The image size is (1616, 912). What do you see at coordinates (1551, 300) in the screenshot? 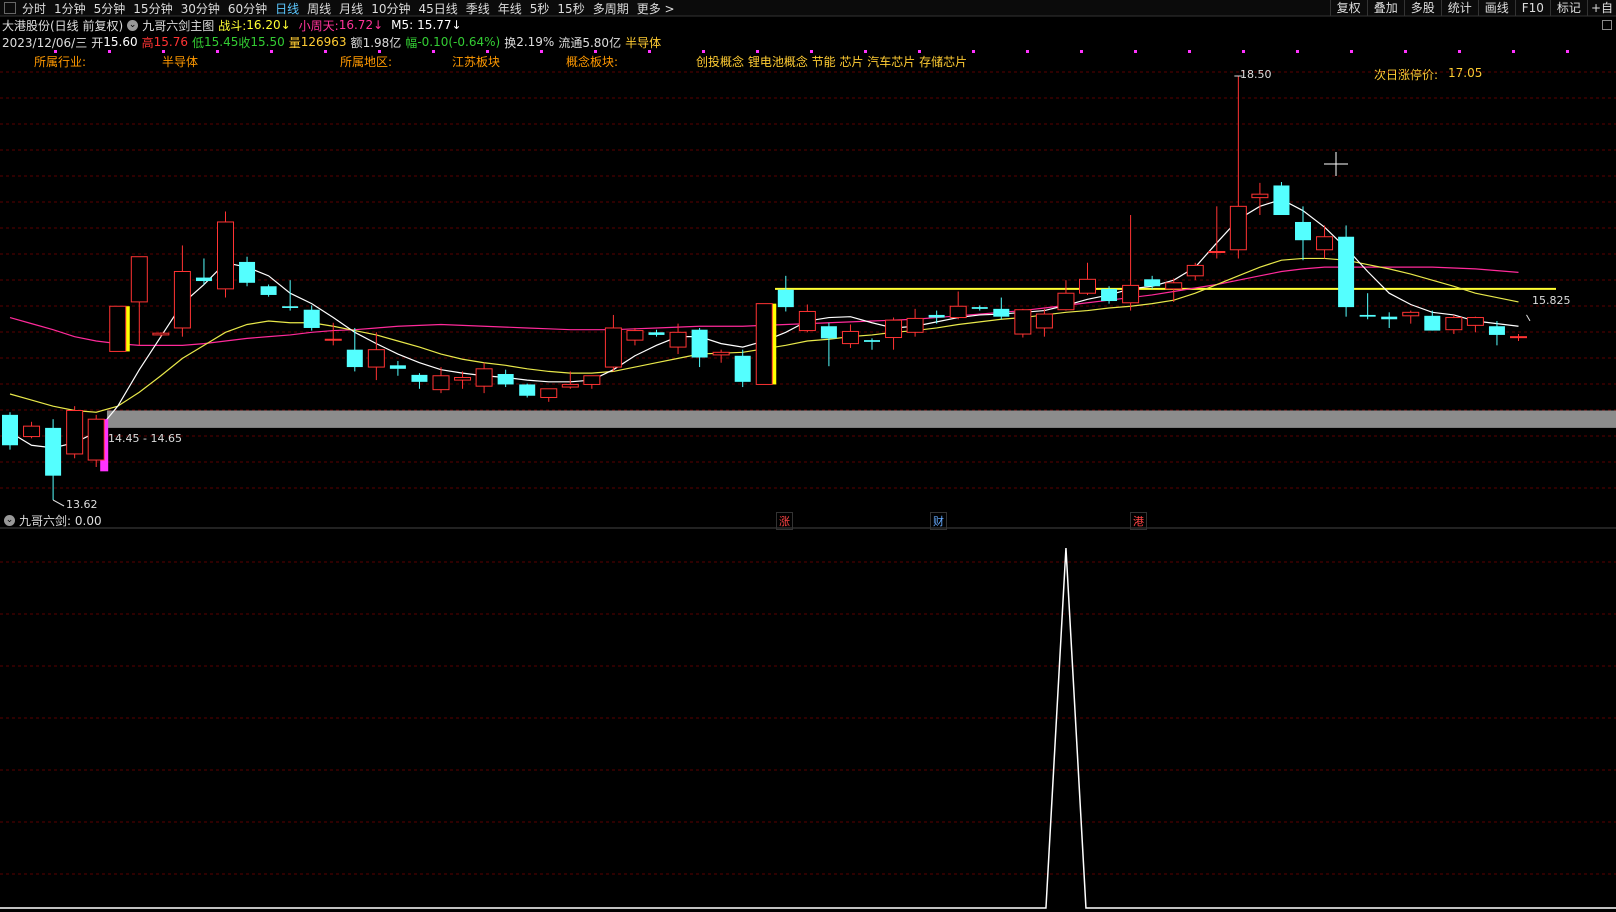
I see `last-price-annotation: 15.825` at bounding box center [1551, 300].